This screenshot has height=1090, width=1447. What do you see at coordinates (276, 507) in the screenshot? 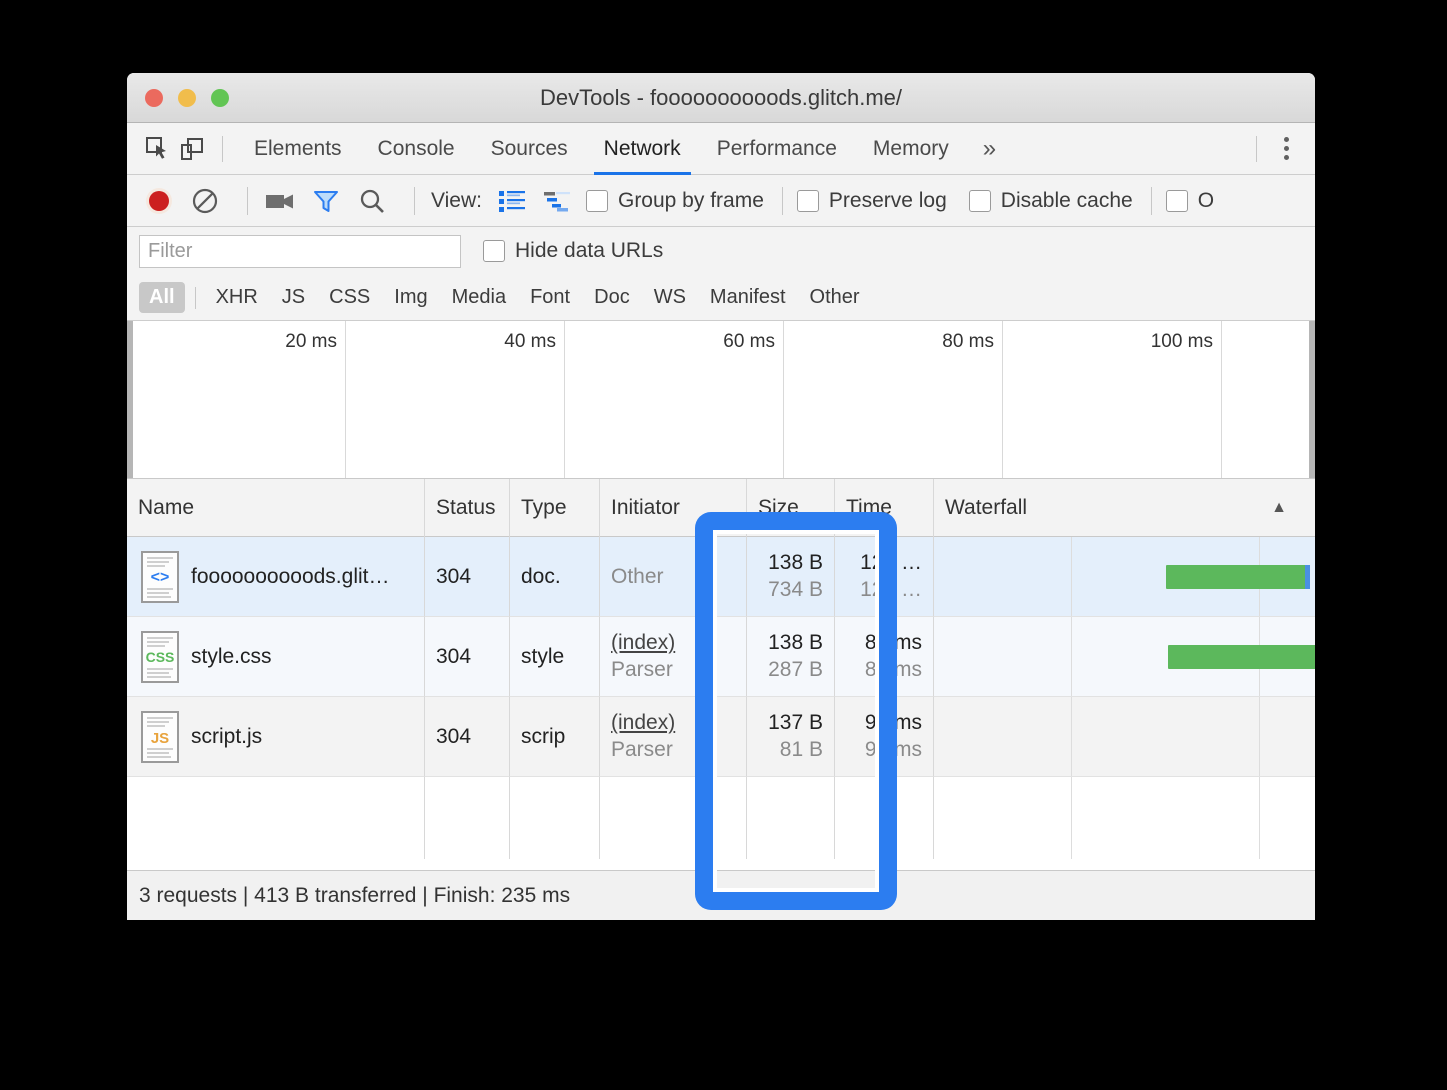
I see `column-header-name: Name` at bounding box center [276, 507].